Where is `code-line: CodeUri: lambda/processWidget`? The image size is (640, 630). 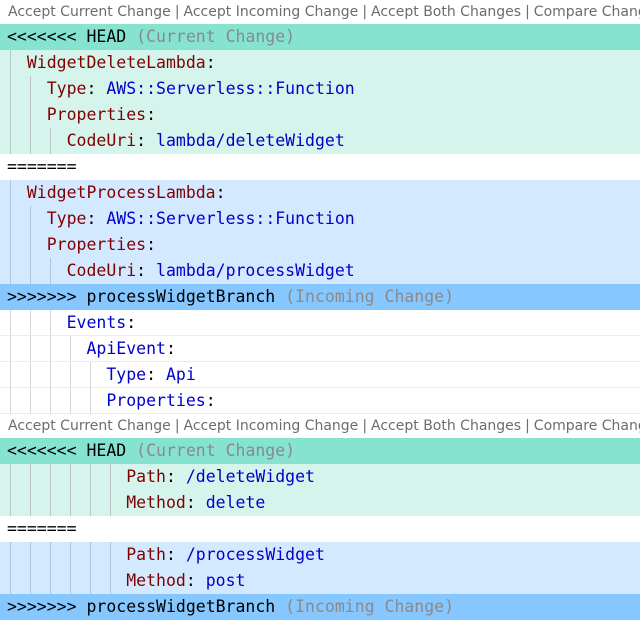 code-line: CodeUri: lambda/processWidget is located at coordinates (320, 271).